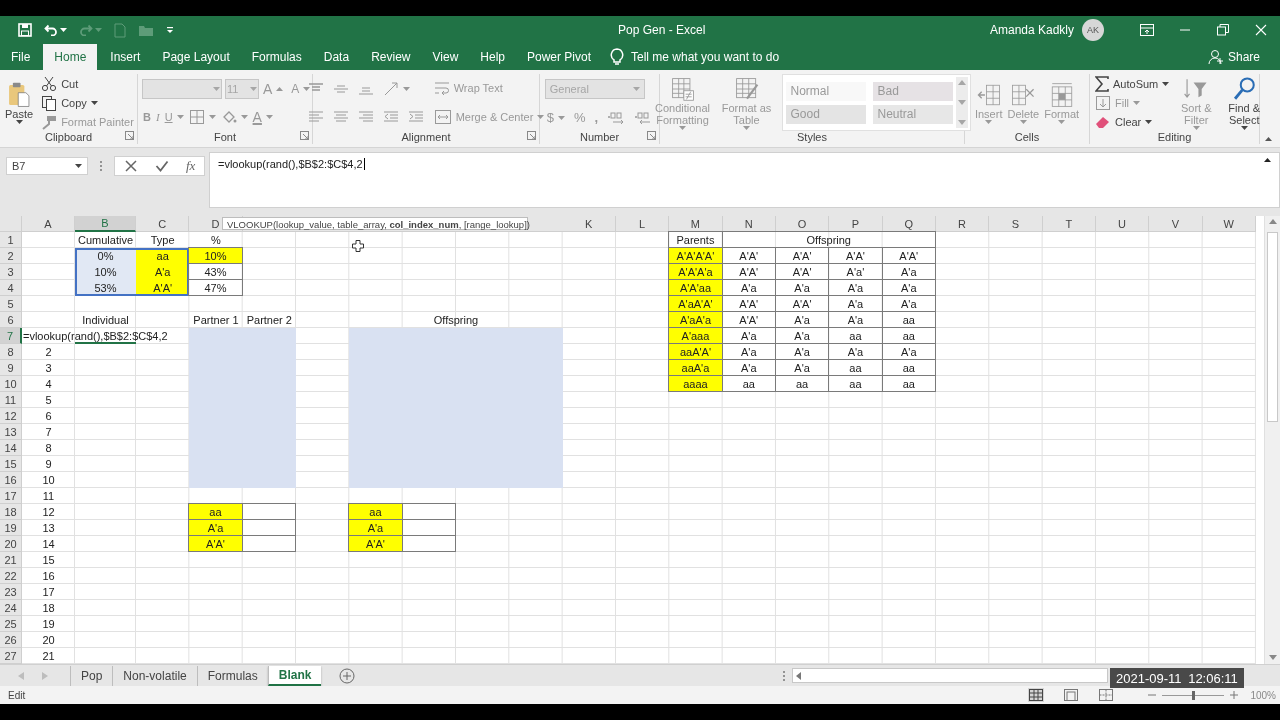 The height and width of the screenshot is (720, 1280). Describe the element at coordinates (1244, 102) in the screenshot. I see `find-select-button: Find & Select` at that location.